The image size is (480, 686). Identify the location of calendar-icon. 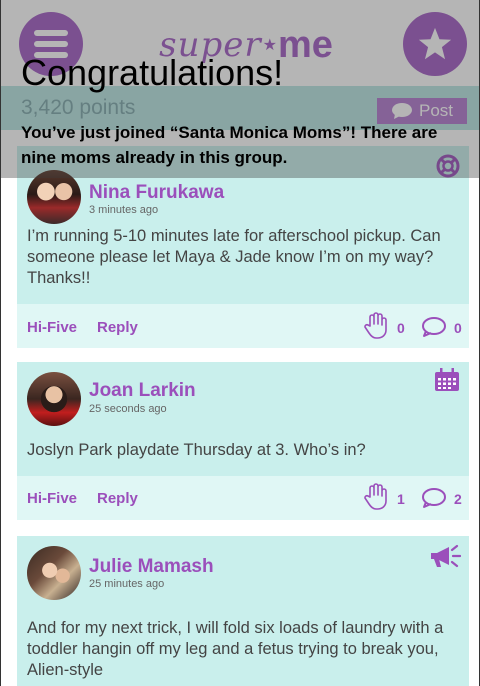
(447, 379).